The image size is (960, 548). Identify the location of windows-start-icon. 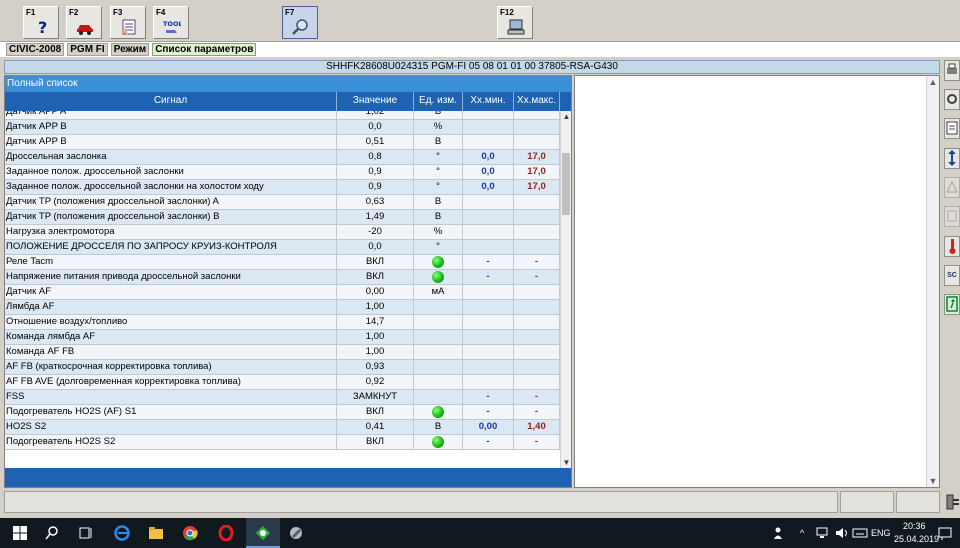
(20, 533).